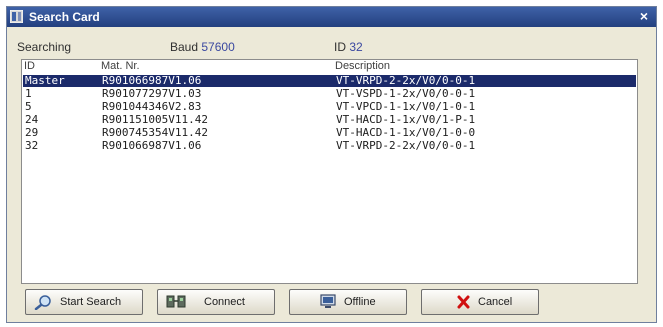 The width and height of the screenshot is (663, 327). What do you see at coordinates (463, 302) in the screenshot?
I see `x-icon` at bounding box center [463, 302].